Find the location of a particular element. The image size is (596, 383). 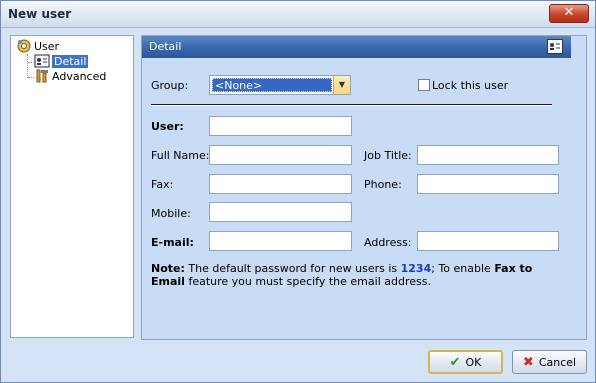

phone-field is located at coordinates (488, 184).